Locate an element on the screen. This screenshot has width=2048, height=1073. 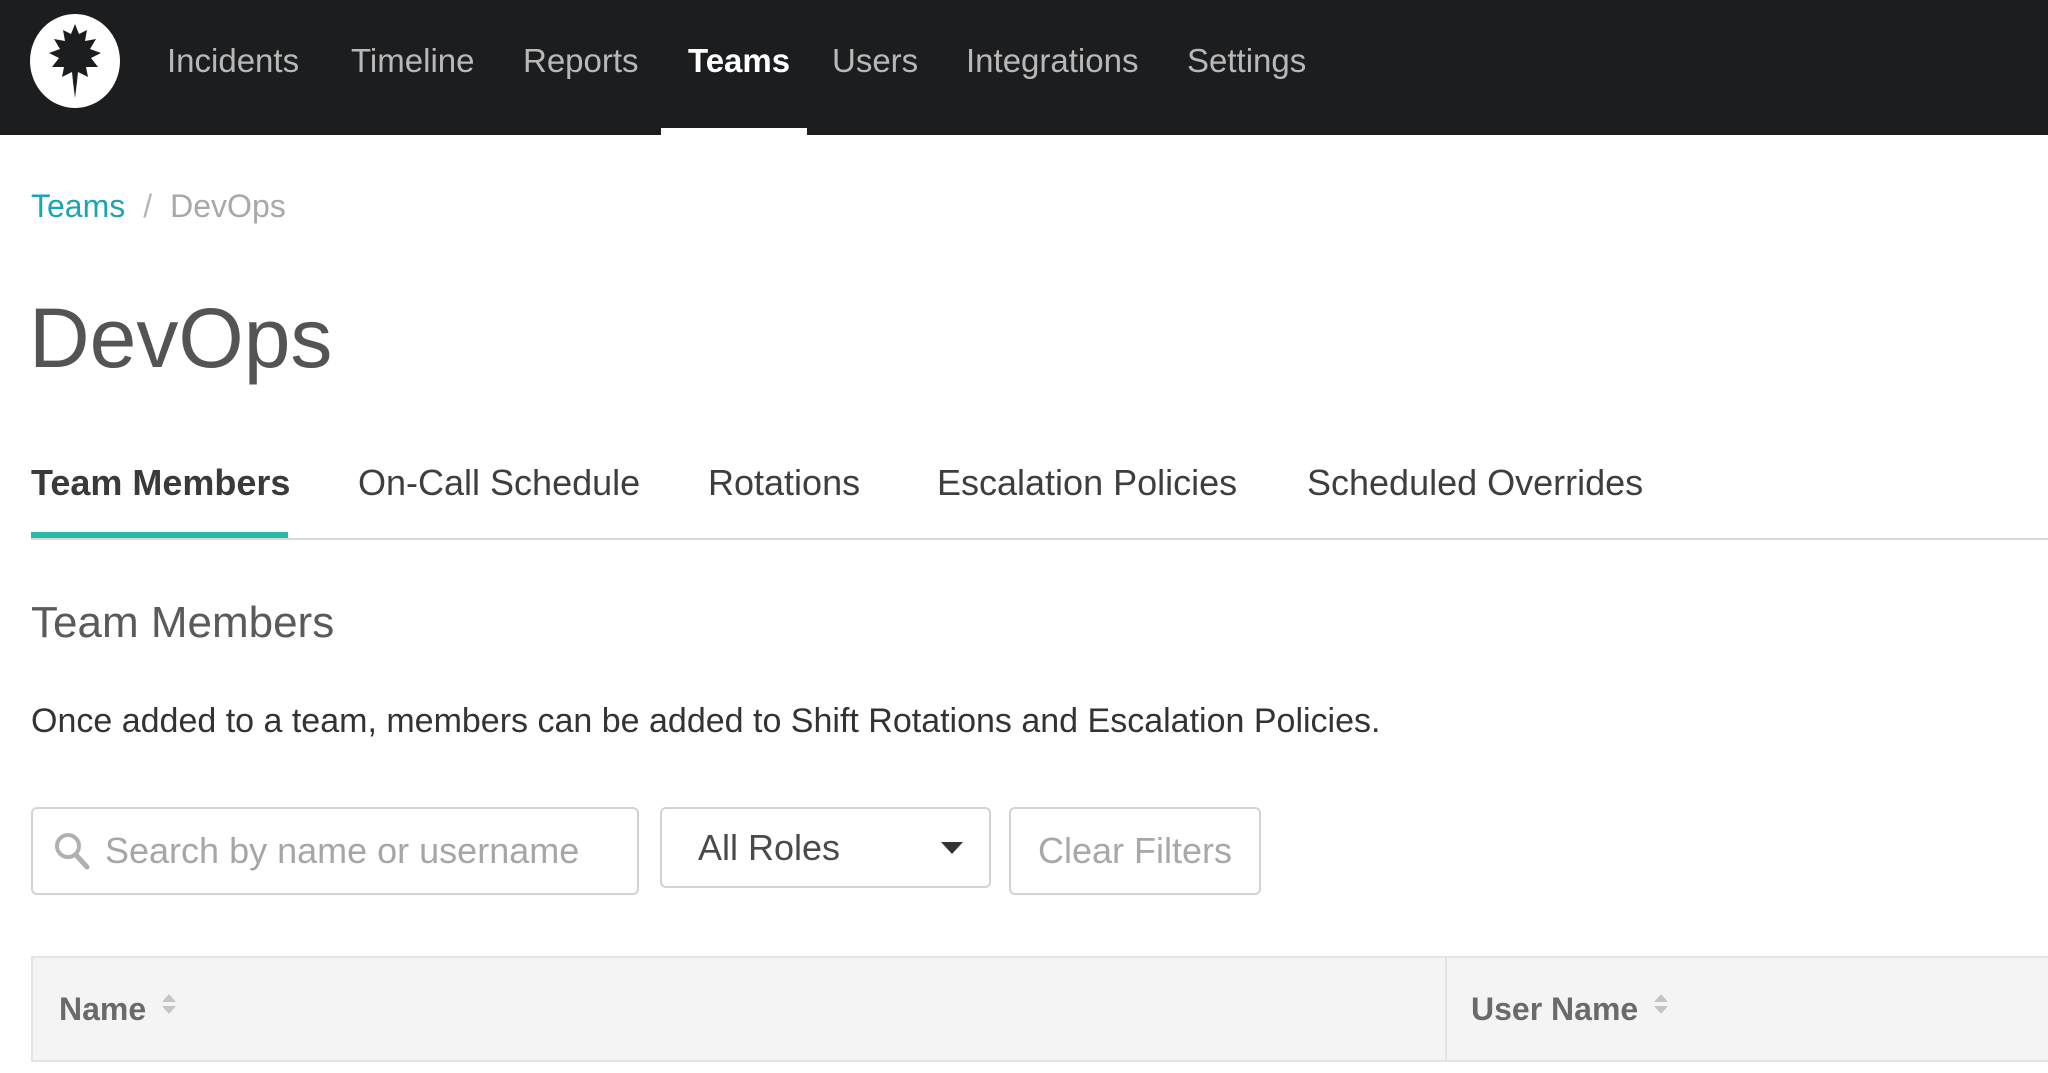
roles-dropdown-value: All Roles is located at coordinates (769, 847).